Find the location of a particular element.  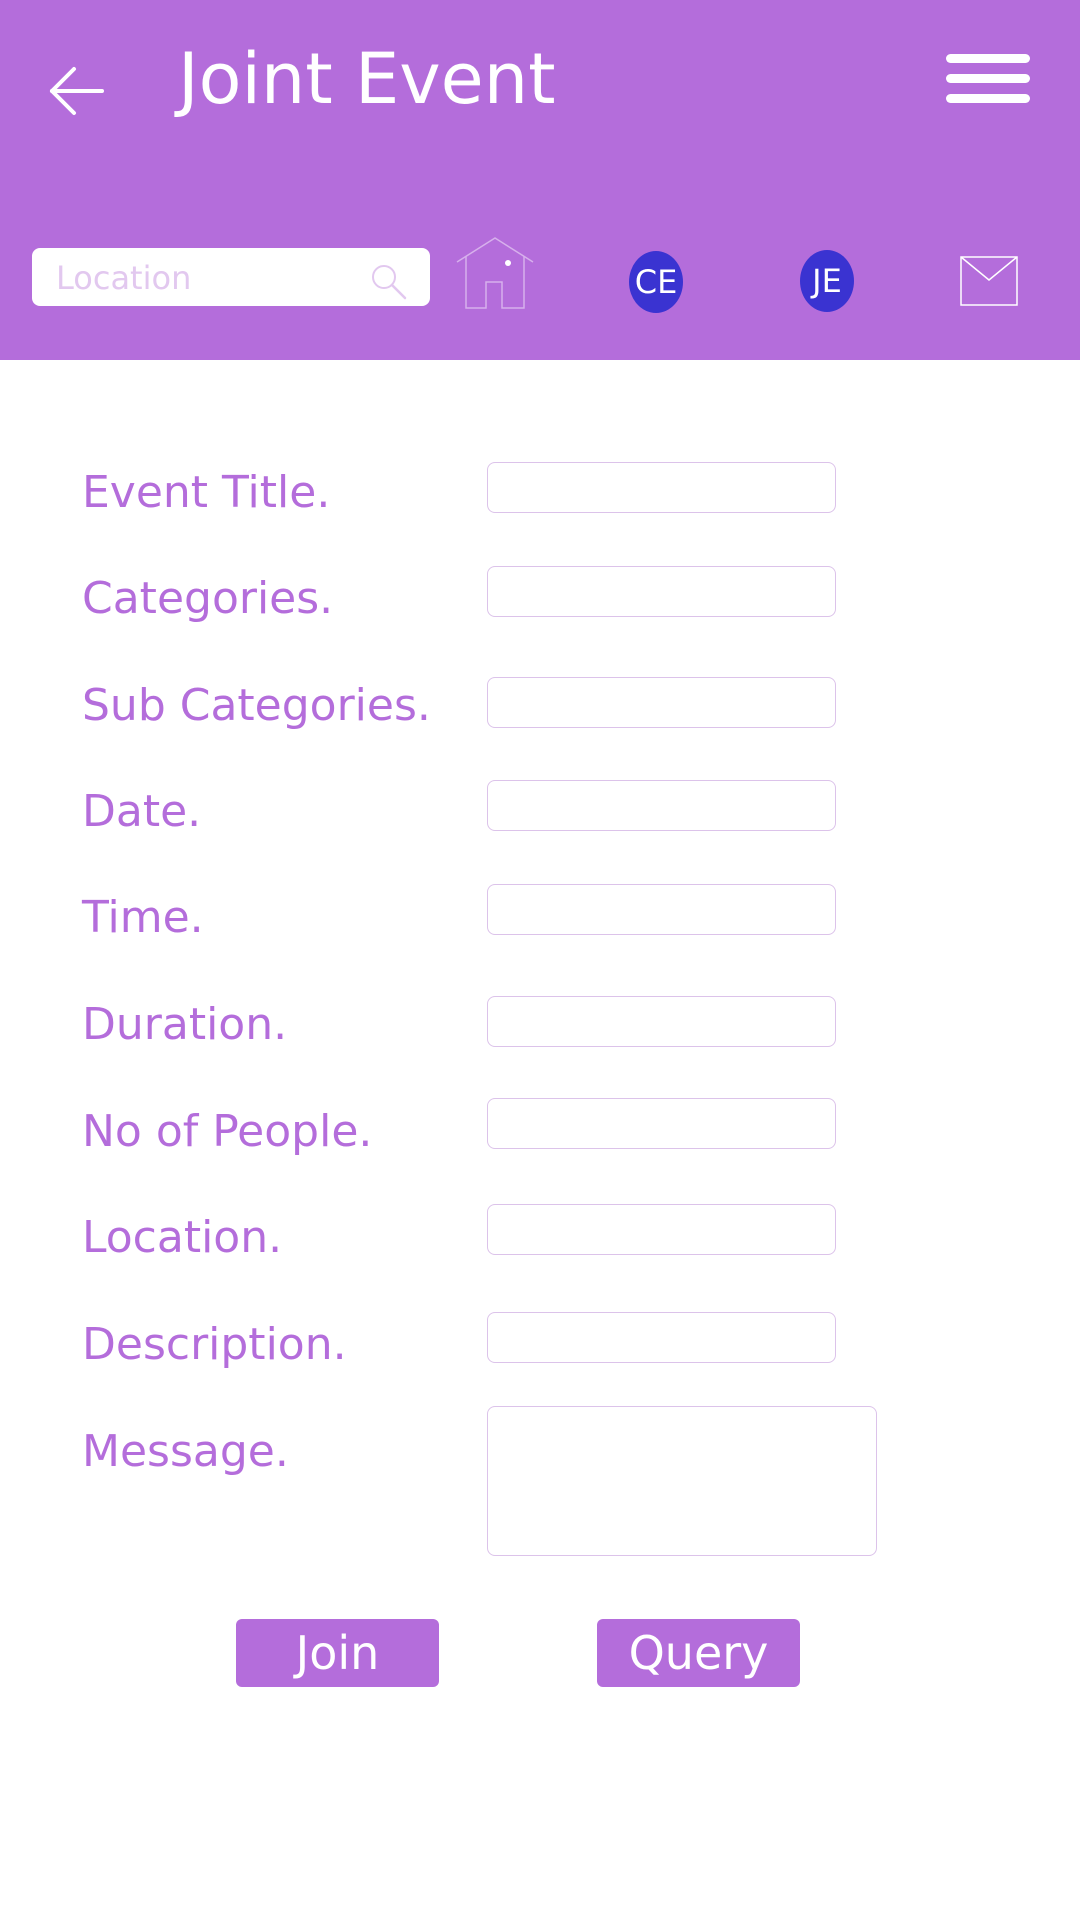

sub-categories-input is located at coordinates (661, 702).